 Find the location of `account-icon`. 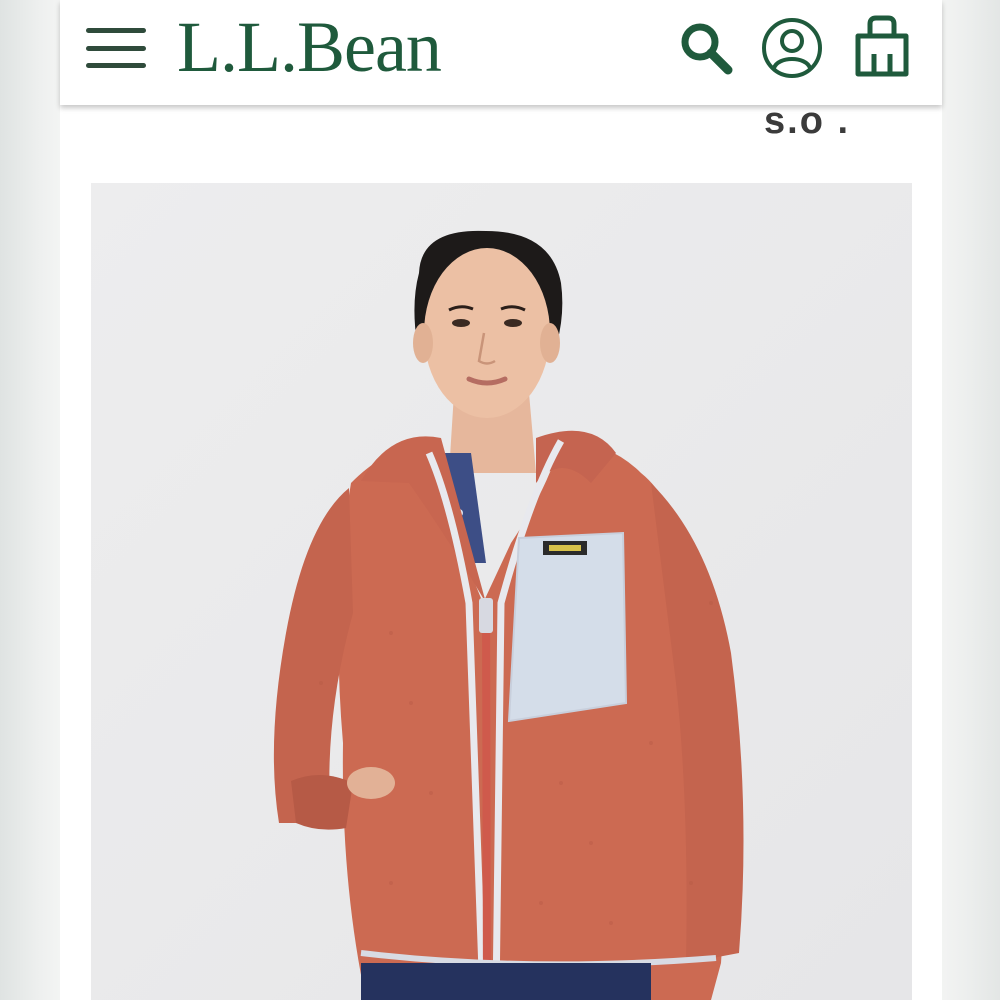

account-icon is located at coordinates (792, 48).